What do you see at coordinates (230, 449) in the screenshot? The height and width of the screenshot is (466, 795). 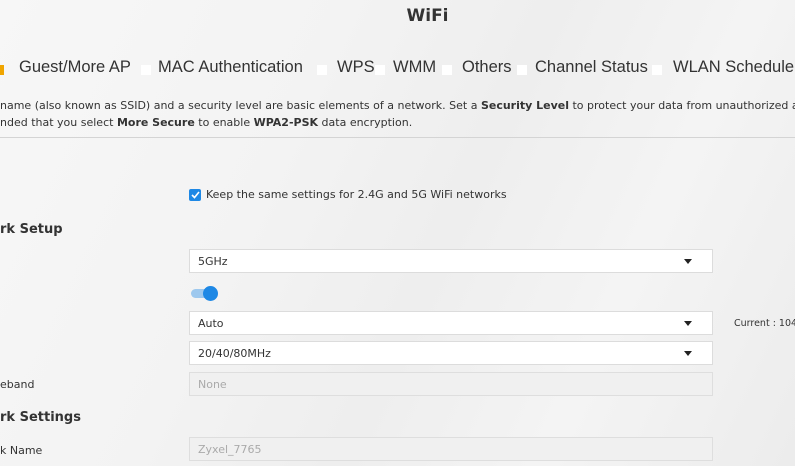 I see `network-name-value: Zyxel_7765` at bounding box center [230, 449].